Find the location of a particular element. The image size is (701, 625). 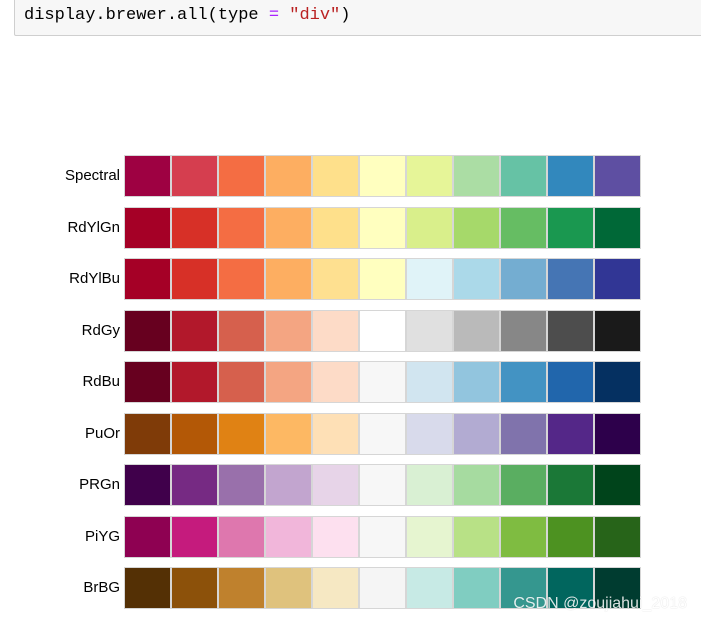

palette-label: PuOr is located at coordinates (102, 433).